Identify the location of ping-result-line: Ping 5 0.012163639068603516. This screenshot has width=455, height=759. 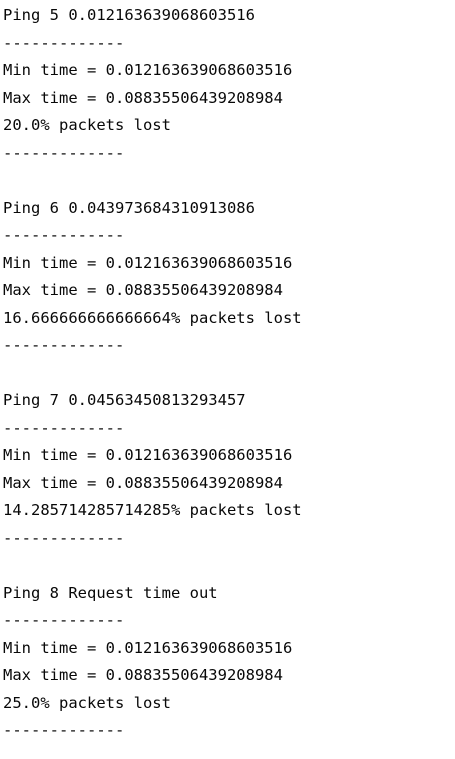
(129, 15).